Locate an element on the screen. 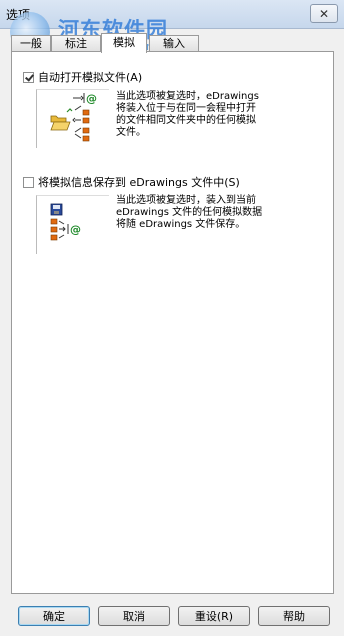 The width and height of the screenshot is (344, 636). title-bar: 选项 ✕ is located at coordinates (172, 14).